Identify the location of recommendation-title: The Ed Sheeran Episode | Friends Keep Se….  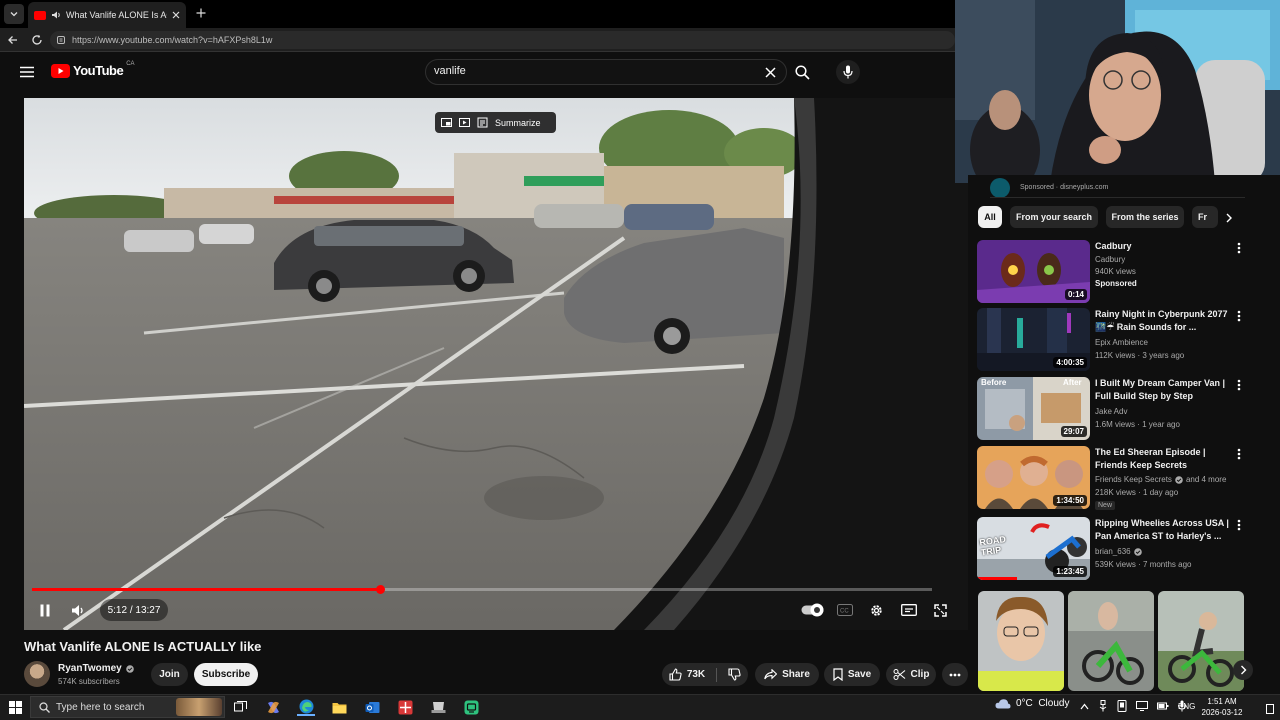
(1164, 459).